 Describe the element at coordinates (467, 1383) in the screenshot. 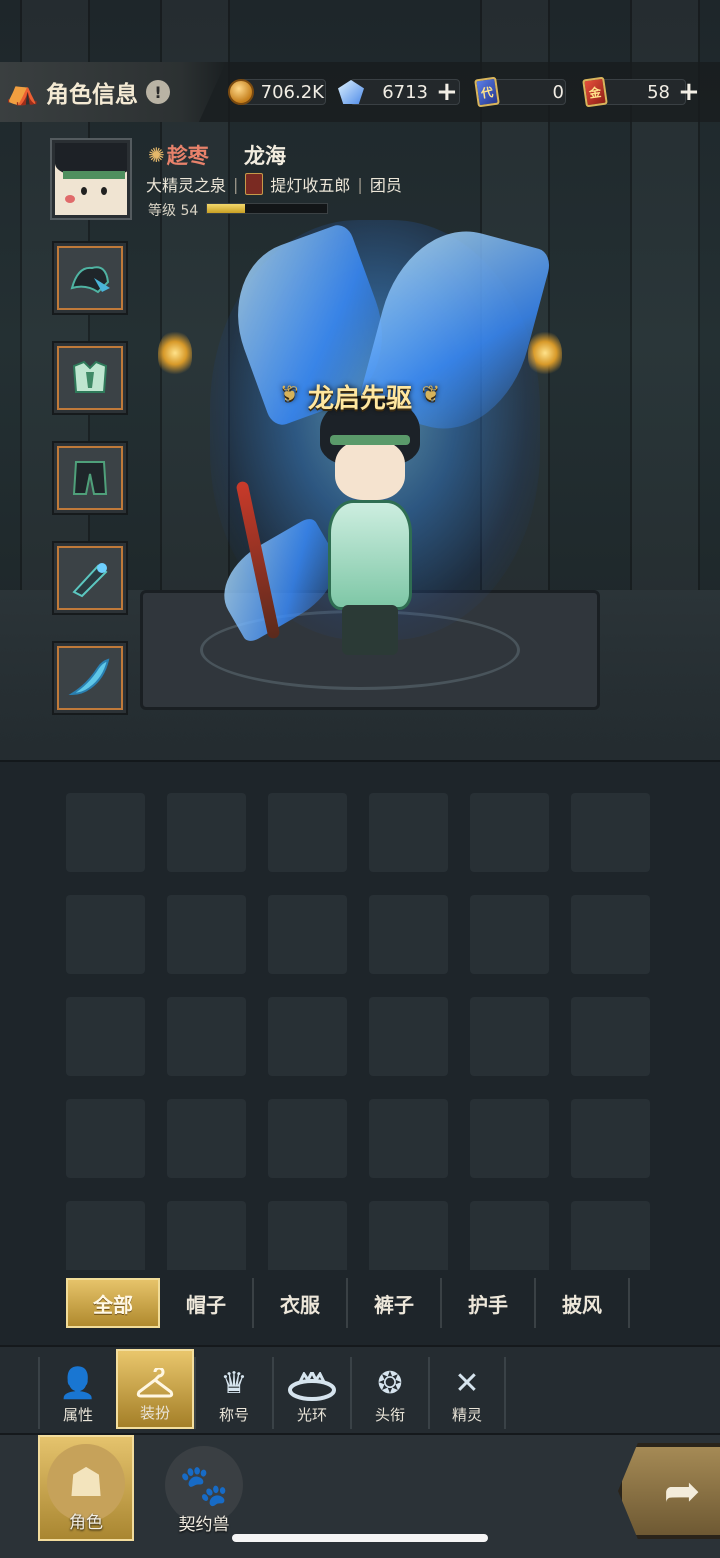

I see `spirit-icon: ✕` at that location.